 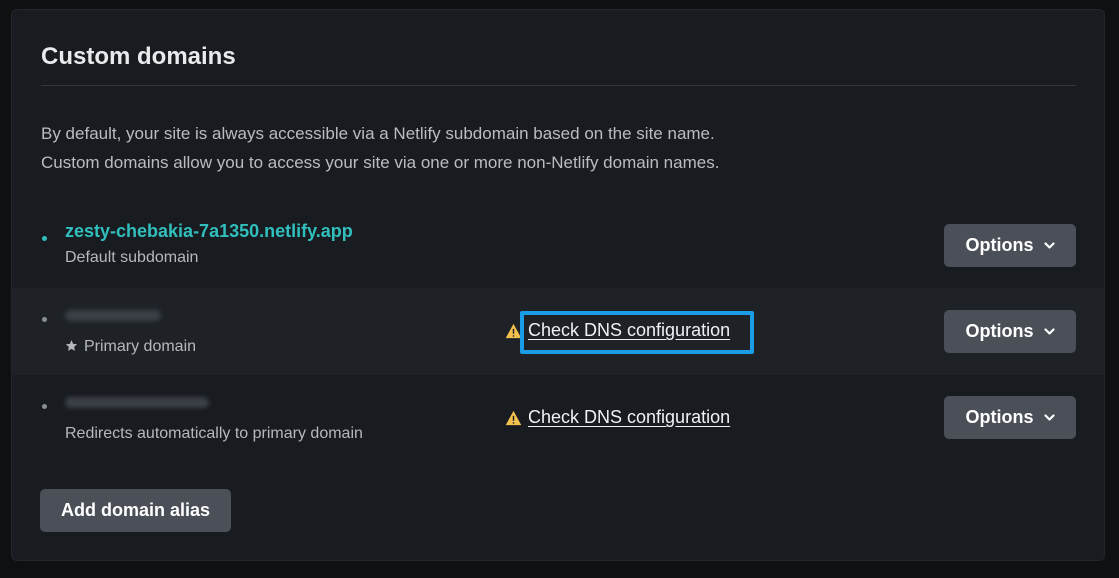 I want to click on focus-highlight, so click(x=637, y=332).